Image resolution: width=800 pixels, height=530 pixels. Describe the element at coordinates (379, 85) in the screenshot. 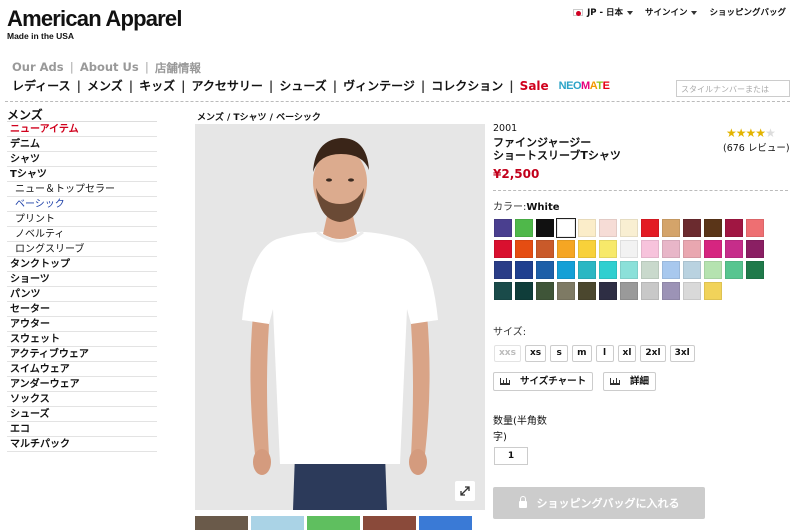

I see `nav-item-vintage: ヴィンテージ` at that location.